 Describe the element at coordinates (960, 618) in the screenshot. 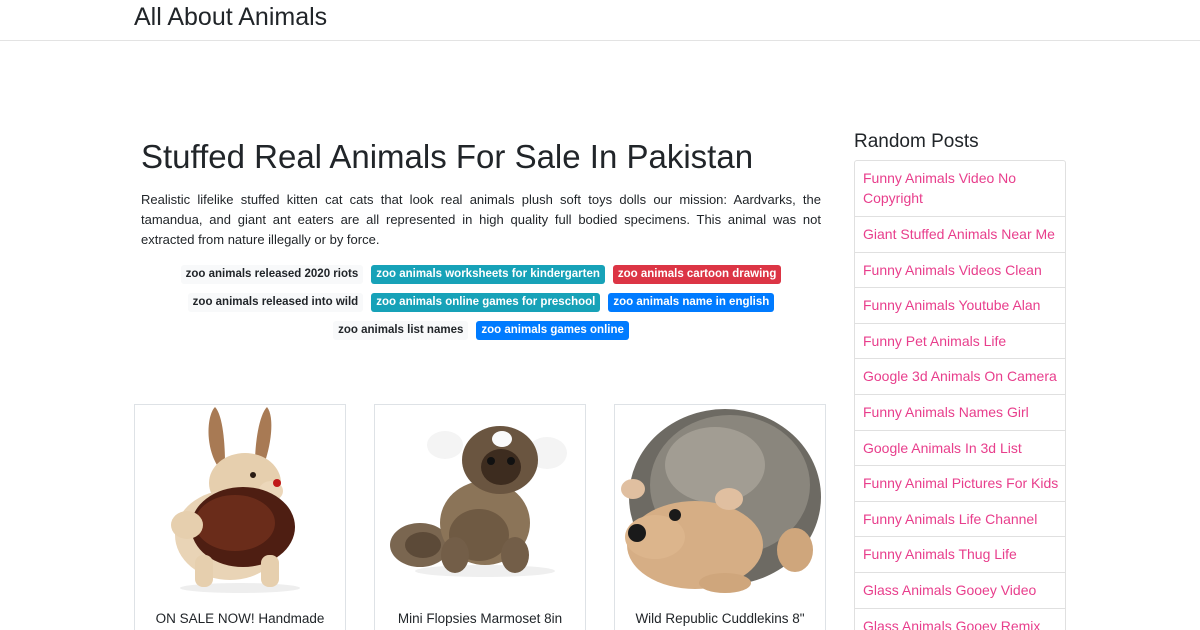

I see `random-post-link: Glass Animals Gooey Remix` at that location.